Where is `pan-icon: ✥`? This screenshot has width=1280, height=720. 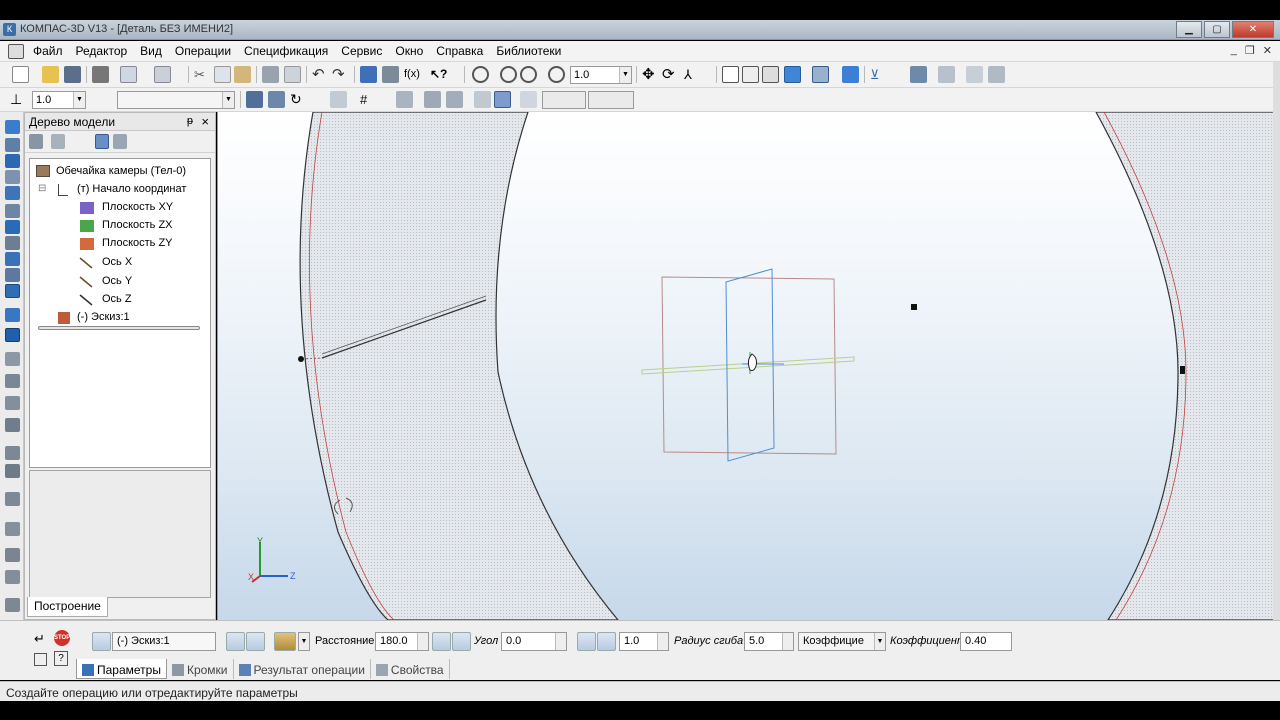 pan-icon: ✥ is located at coordinates (650, 74).